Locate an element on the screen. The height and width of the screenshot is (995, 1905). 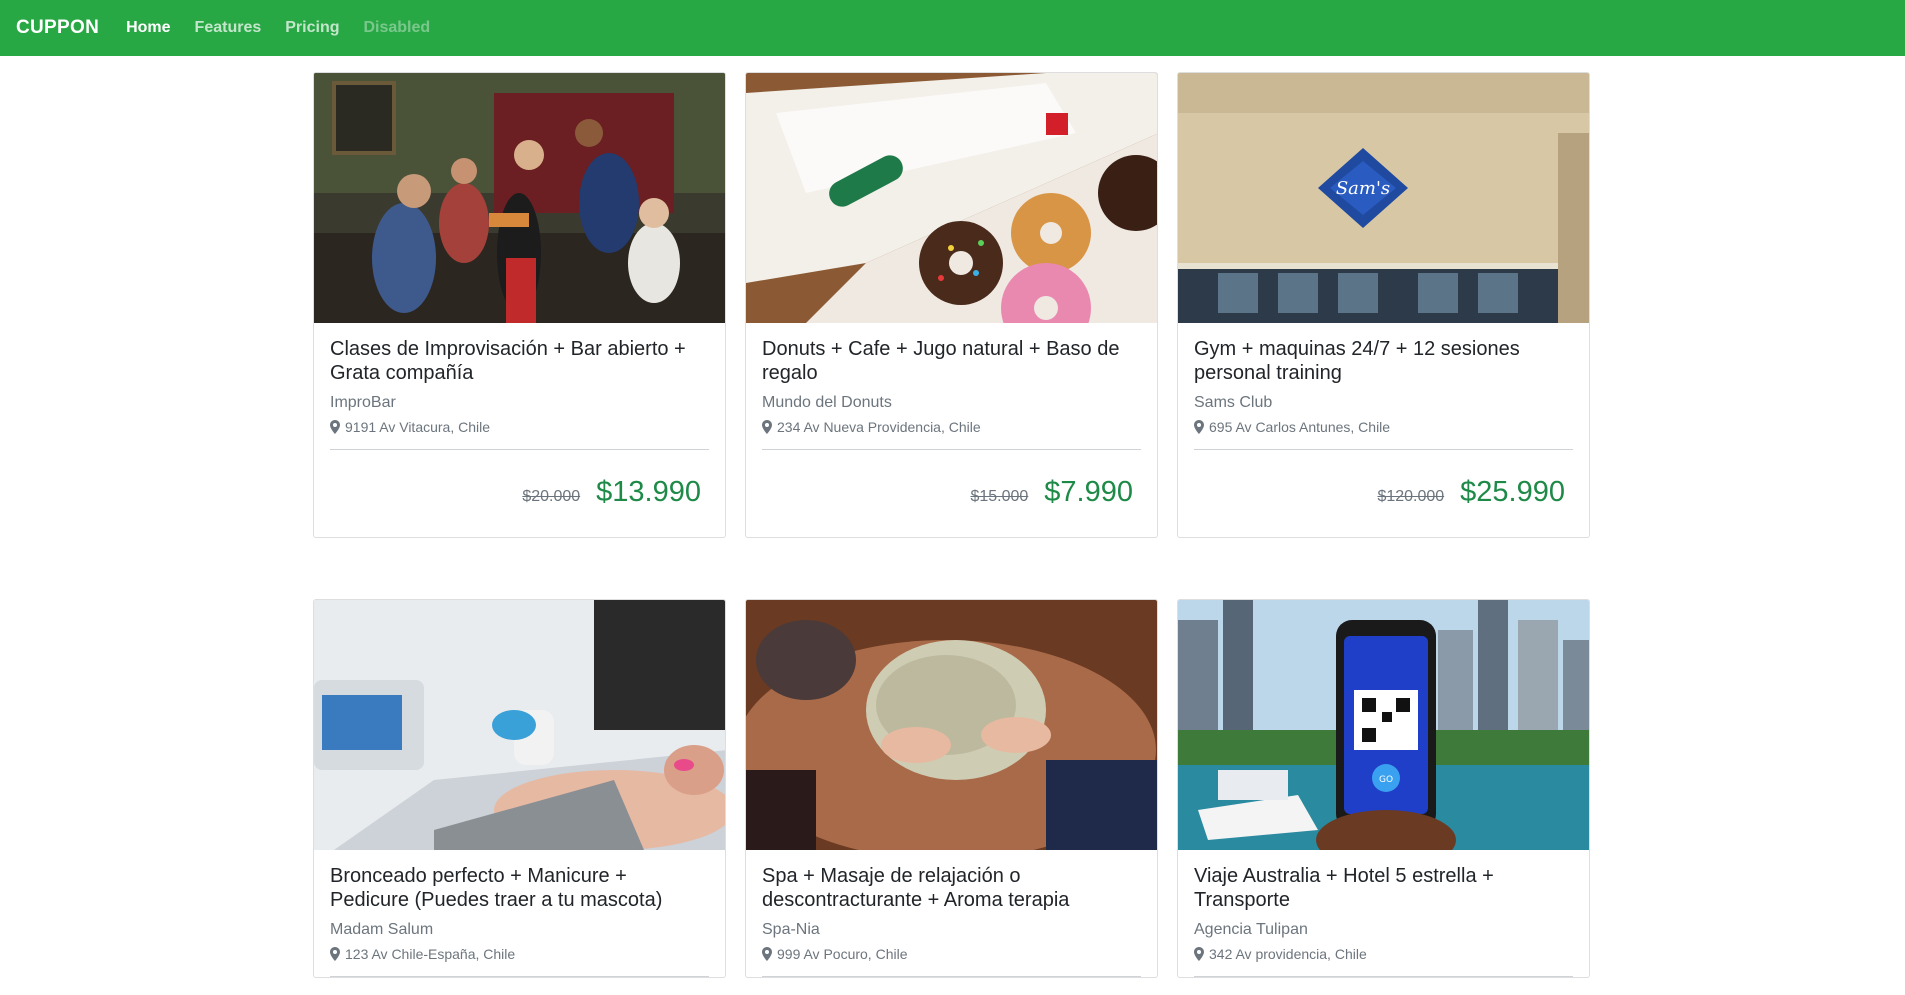
nav-link-pricing: Pricing is located at coordinates (312, 28).